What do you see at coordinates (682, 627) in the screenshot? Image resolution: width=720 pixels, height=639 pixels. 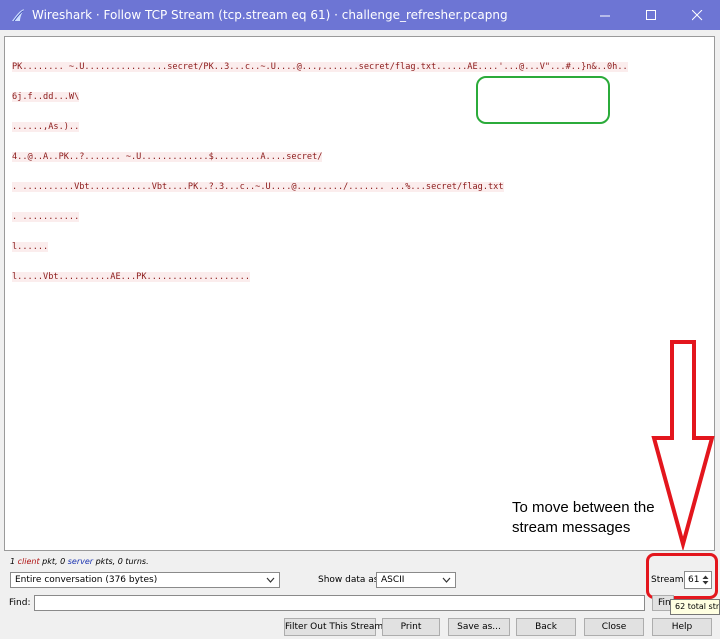 I see `help-button: Help` at bounding box center [682, 627].